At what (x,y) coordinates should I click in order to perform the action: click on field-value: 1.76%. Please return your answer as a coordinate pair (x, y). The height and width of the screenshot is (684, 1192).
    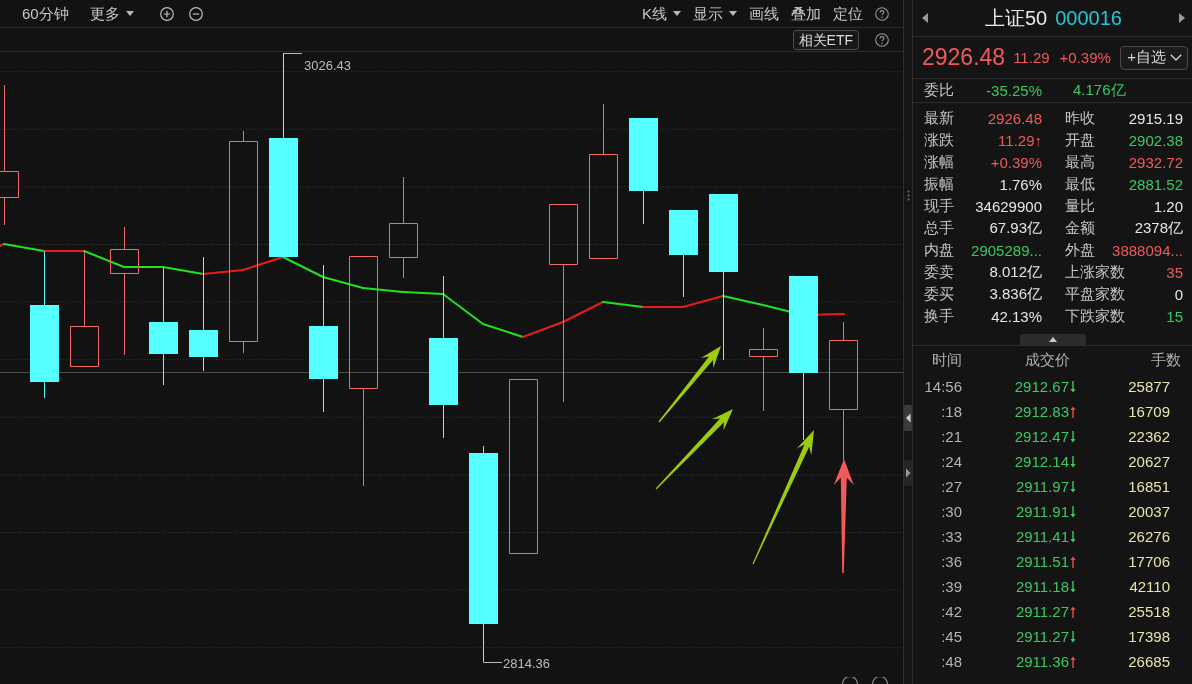
    Looking at the image, I should click on (1020, 184).